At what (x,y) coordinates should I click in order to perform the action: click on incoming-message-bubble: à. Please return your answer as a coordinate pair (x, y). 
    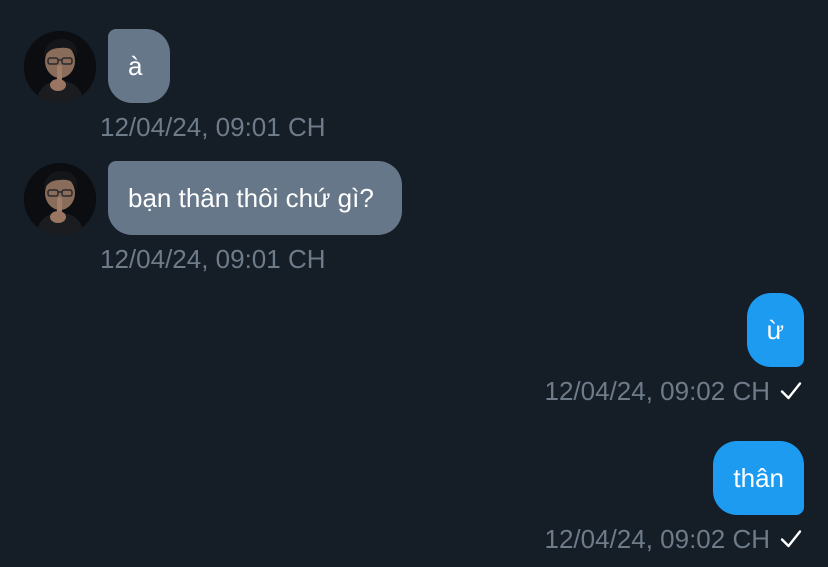
    Looking at the image, I should click on (139, 66).